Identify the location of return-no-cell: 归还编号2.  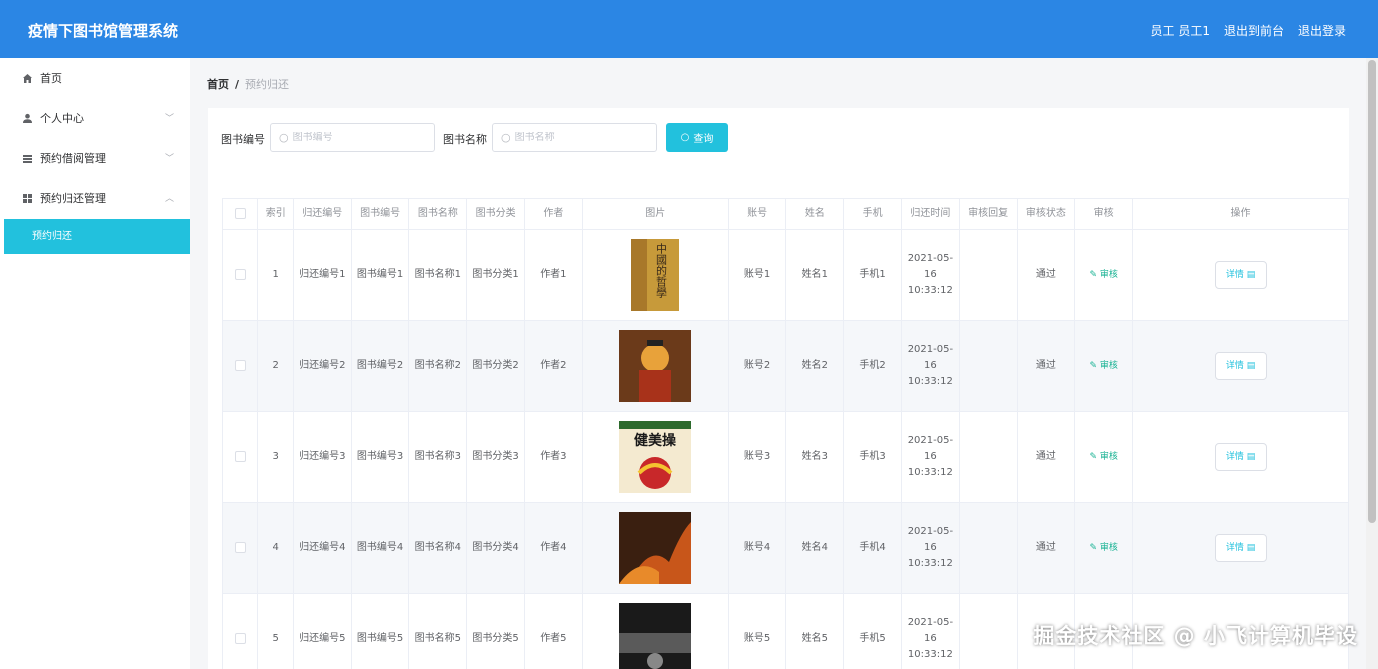
(322, 366).